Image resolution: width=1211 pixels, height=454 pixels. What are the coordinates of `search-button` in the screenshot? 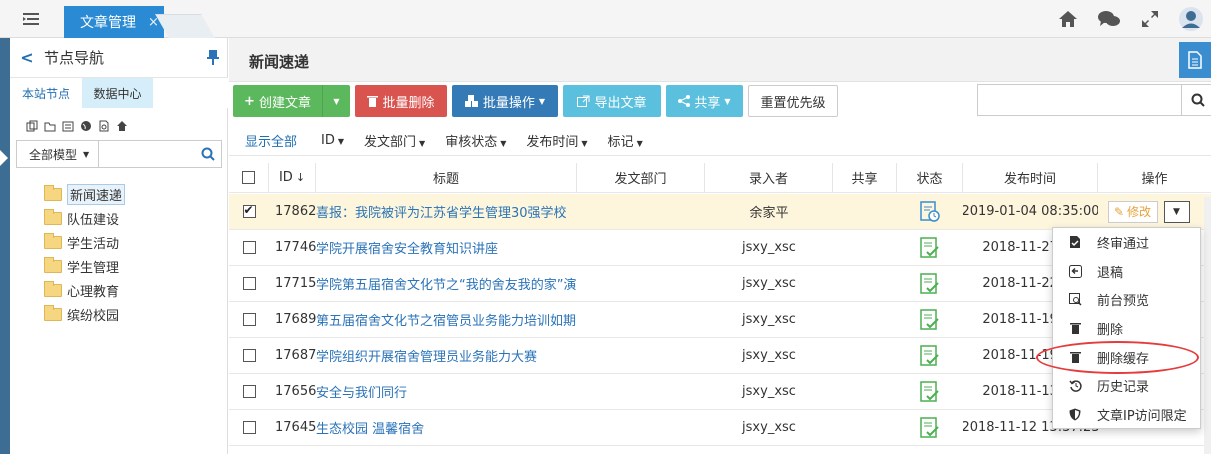 It's located at (1196, 100).